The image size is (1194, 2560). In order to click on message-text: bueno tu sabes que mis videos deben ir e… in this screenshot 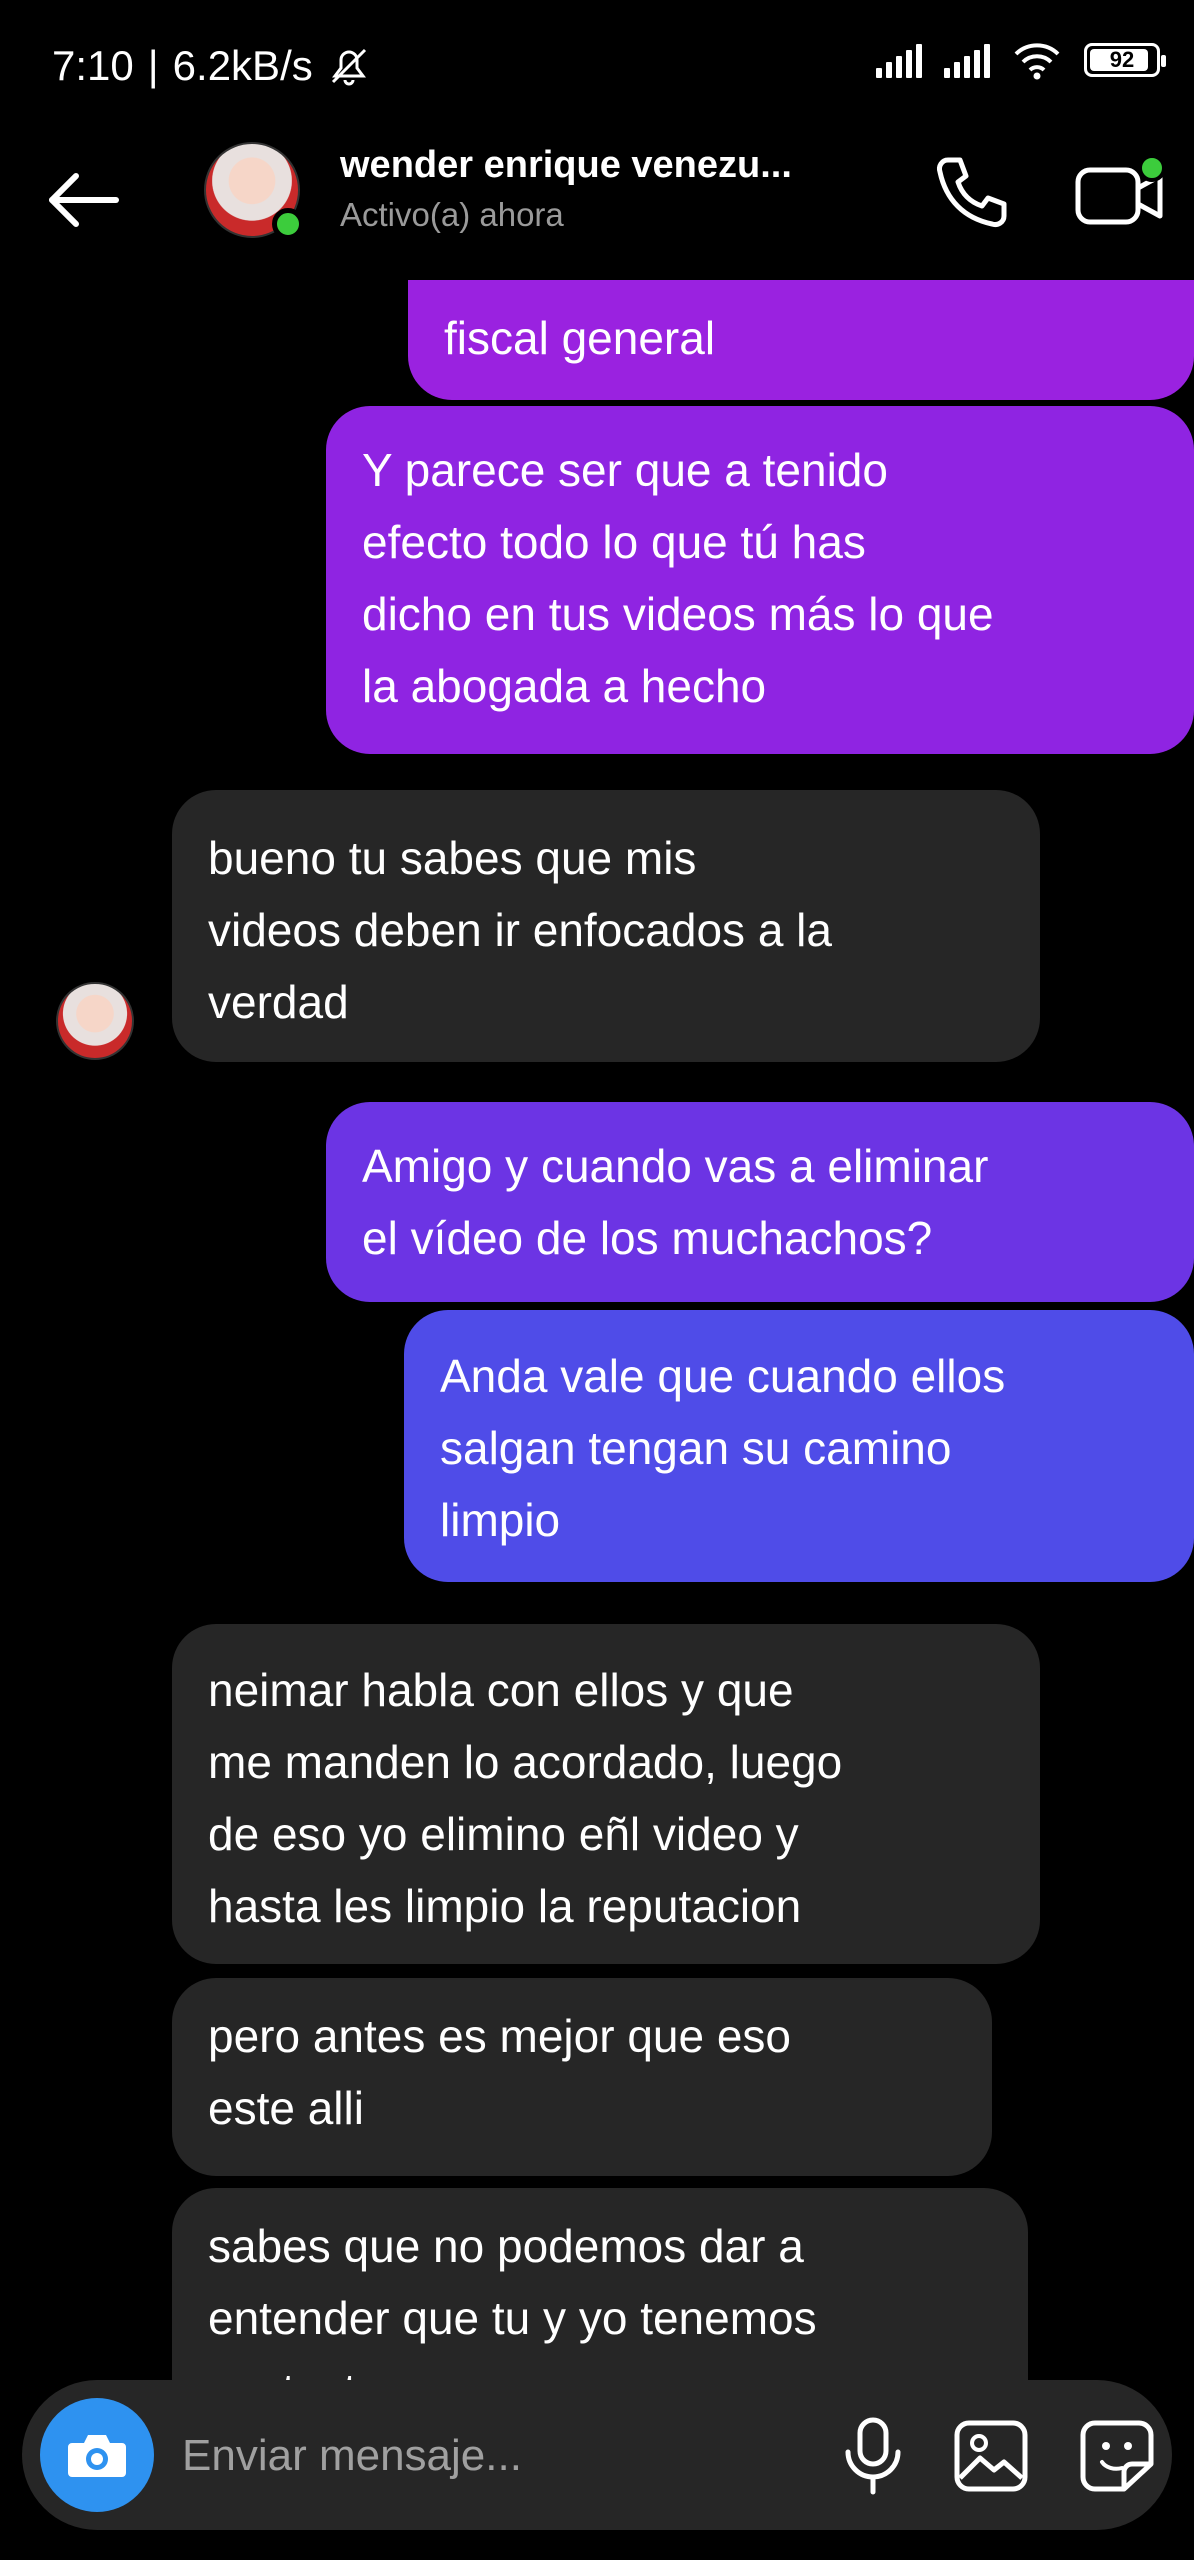, I will do `click(520, 930)`.